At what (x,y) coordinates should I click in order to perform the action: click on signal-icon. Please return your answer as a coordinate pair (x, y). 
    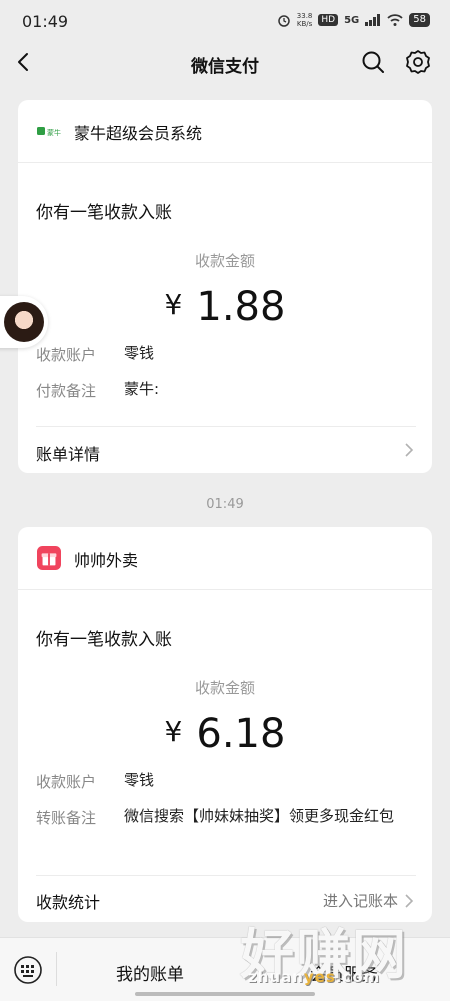
    Looking at the image, I should click on (373, 20).